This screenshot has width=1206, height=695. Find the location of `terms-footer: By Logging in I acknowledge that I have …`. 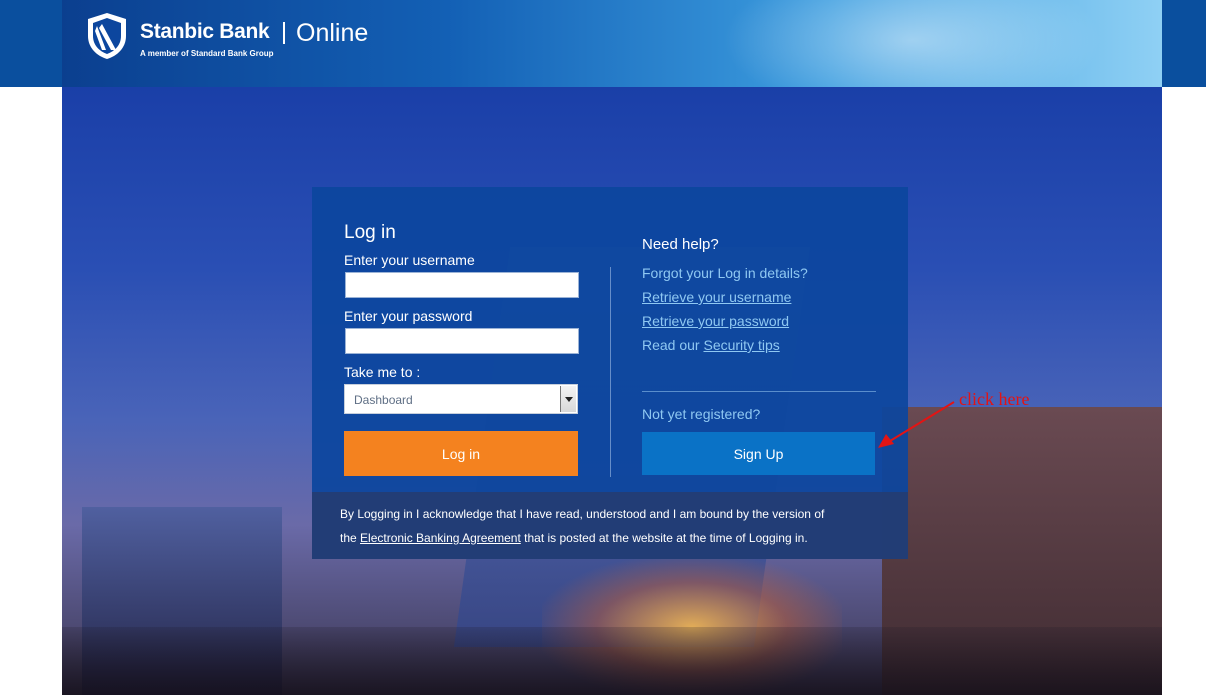

terms-footer: By Logging in I acknowledge that I have … is located at coordinates (610, 525).